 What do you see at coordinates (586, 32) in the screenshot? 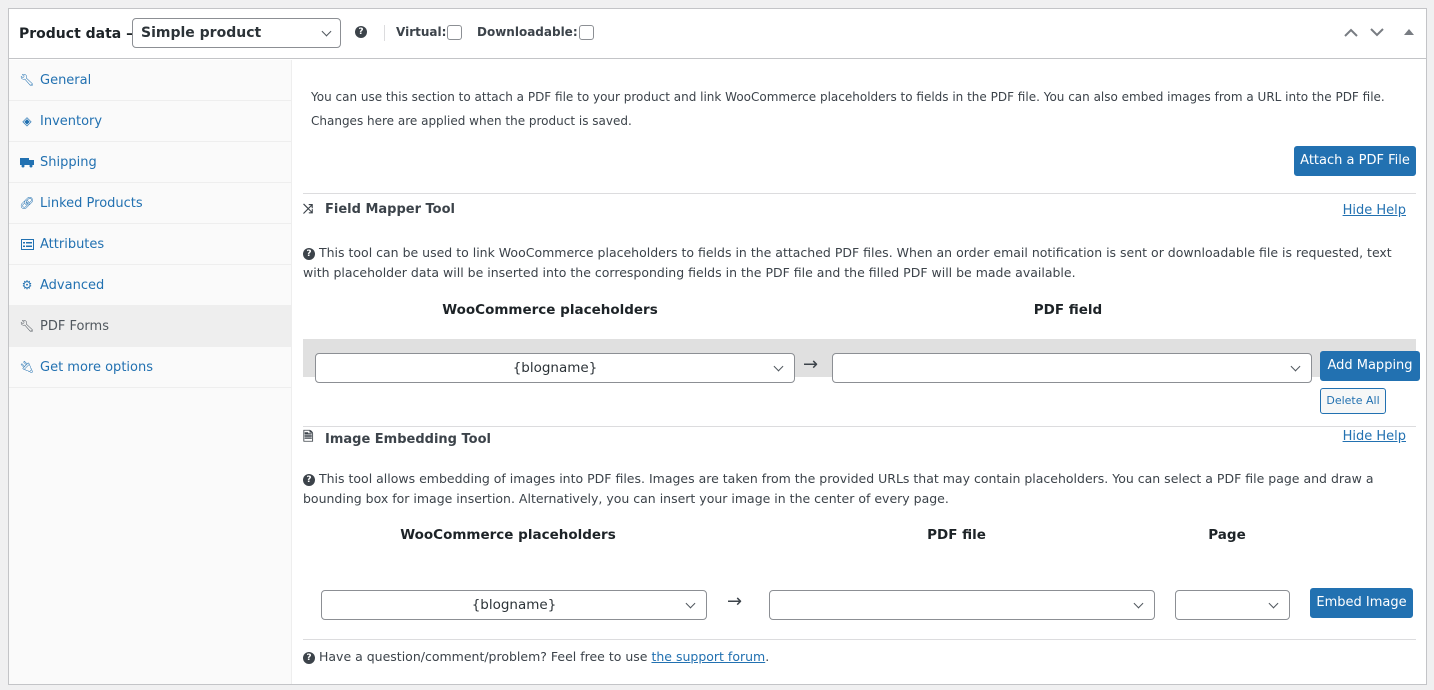
I see `downloadable-checkbox` at bounding box center [586, 32].